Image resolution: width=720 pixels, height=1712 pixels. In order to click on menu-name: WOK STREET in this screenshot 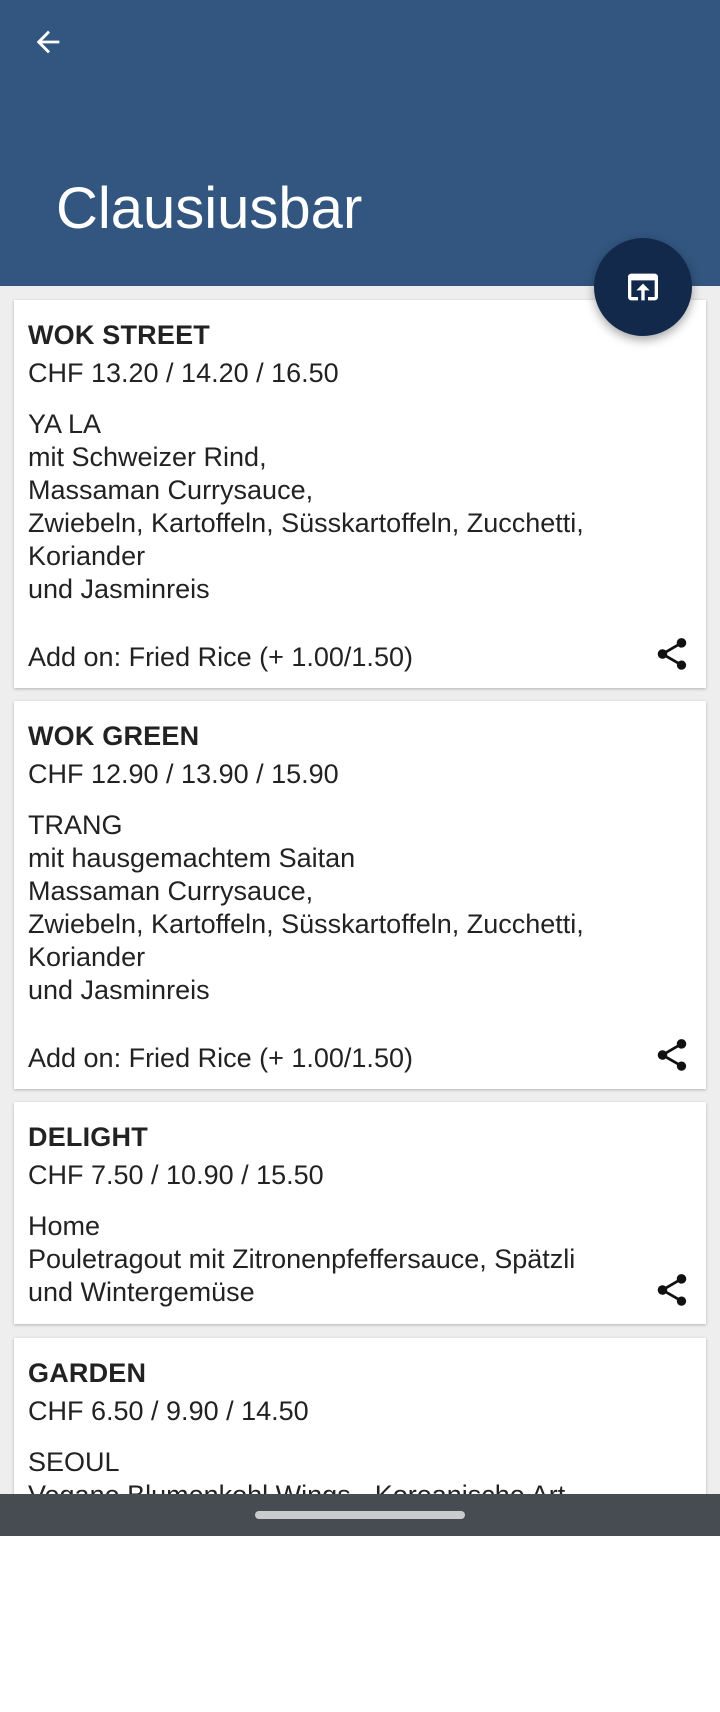, I will do `click(119, 335)`.